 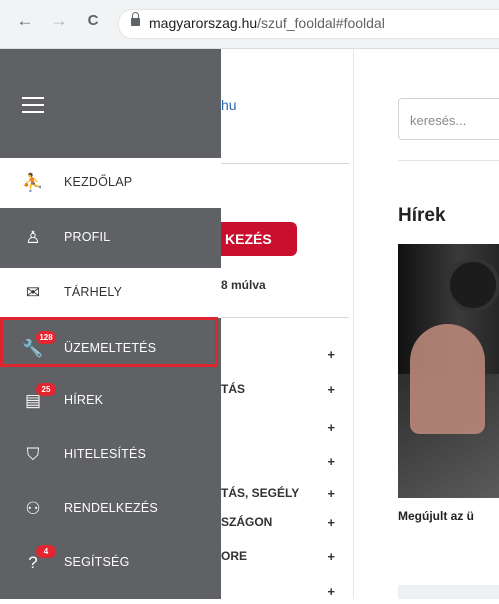 What do you see at coordinates (87, 237) in the screenshot?
I see `sidebar-item-label: PROFIL` at bounding box center [87, 237].